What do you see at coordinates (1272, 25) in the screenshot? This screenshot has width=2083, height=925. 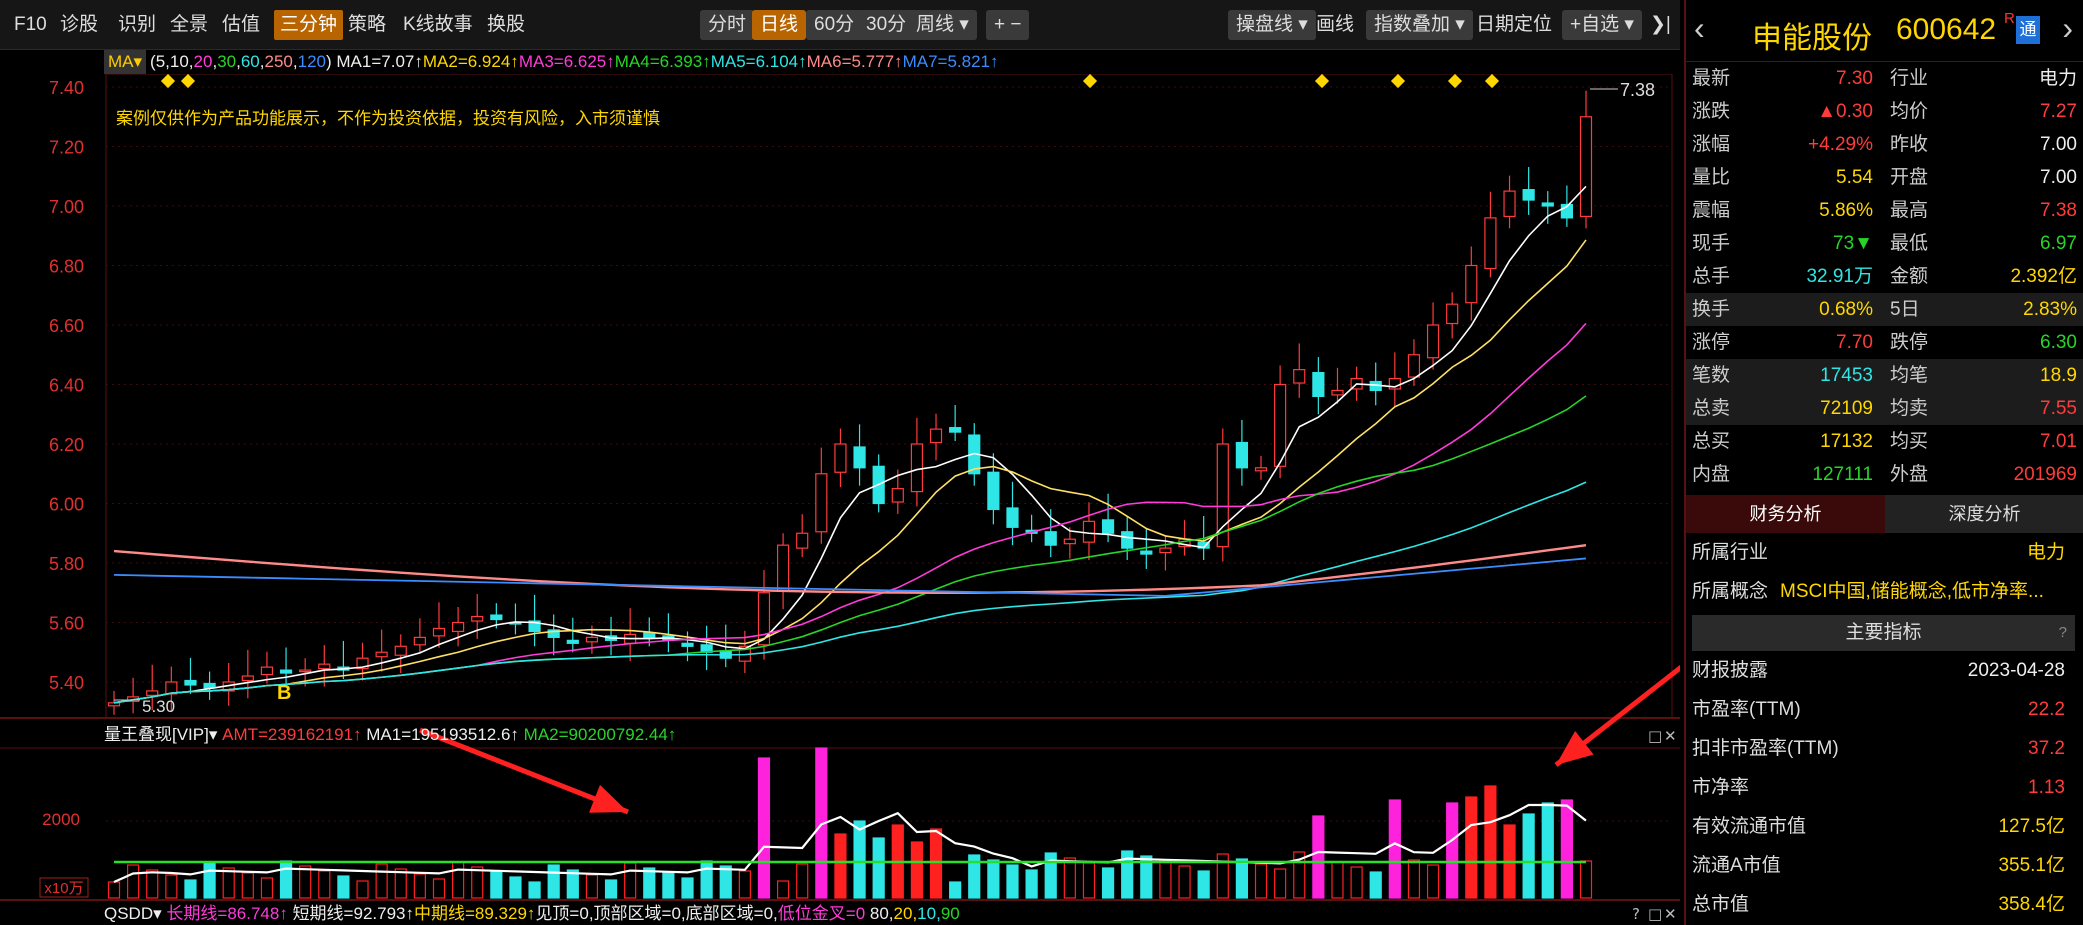 I see `toolbar-right-0: 操盘线 ▾` at bounding box center [1272, 25].